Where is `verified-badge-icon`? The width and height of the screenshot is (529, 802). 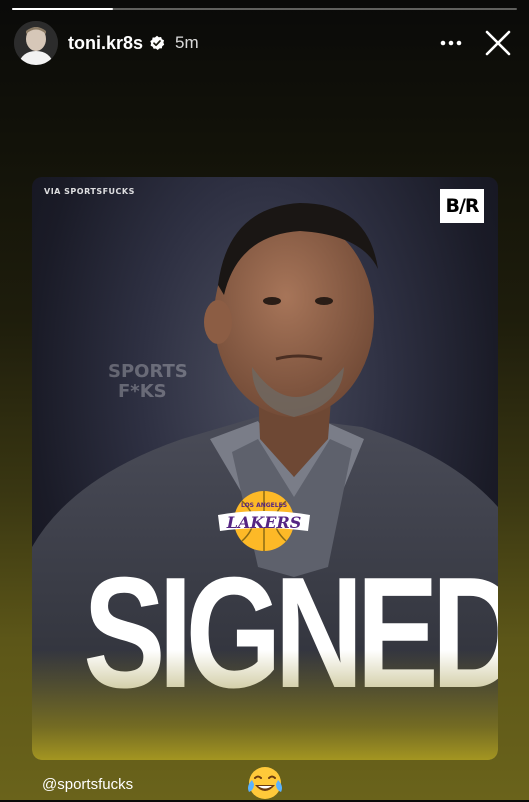
verified-badge-icon is located at coordinates (157, 42).